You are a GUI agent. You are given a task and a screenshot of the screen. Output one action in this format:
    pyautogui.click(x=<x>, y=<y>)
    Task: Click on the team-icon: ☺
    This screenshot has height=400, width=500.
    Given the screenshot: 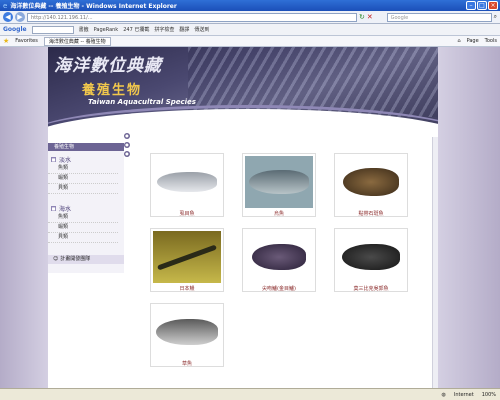 What is the action you would take?
    pyautogui.click(x=56, y=259)
    